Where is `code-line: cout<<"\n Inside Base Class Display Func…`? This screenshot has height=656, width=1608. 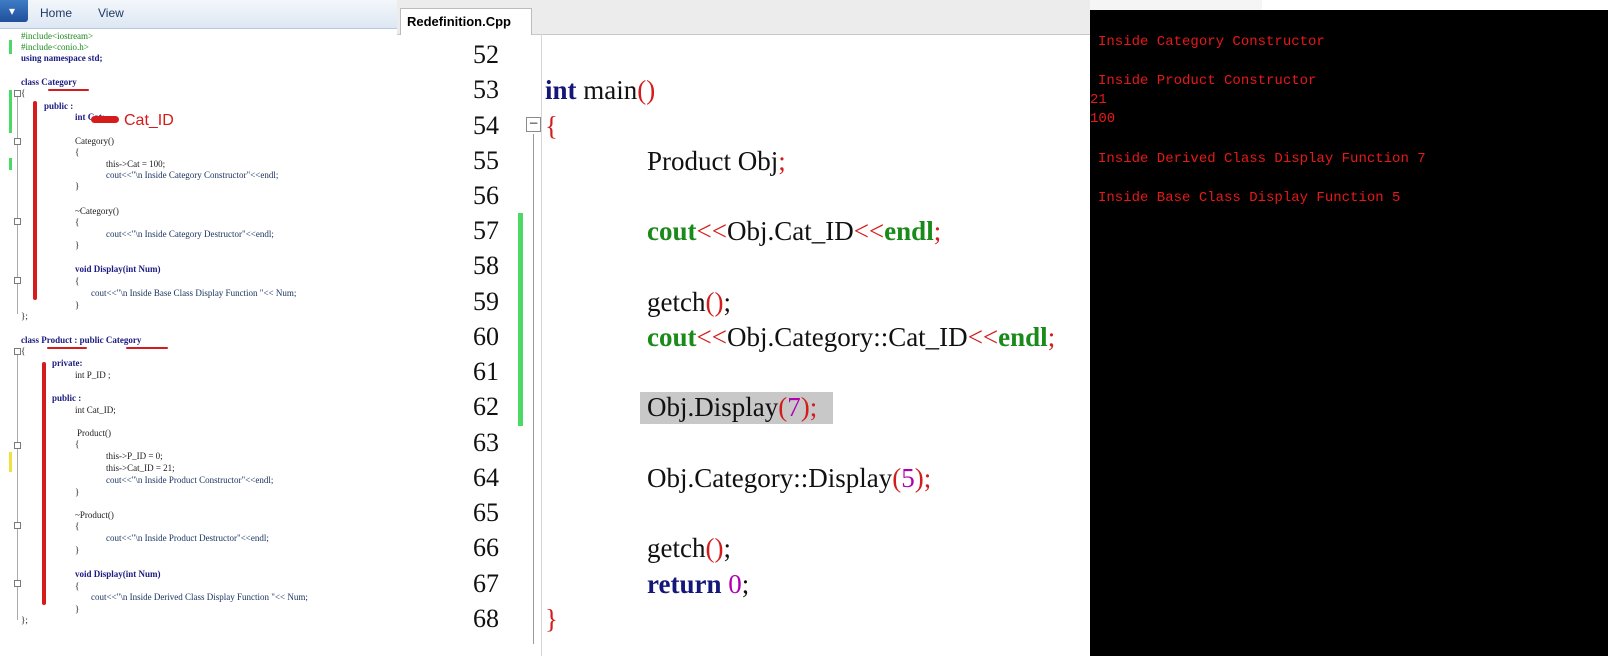
code-line: cout<<"\n Inside Base Class Display Func… is located at coordinates (194, 293).